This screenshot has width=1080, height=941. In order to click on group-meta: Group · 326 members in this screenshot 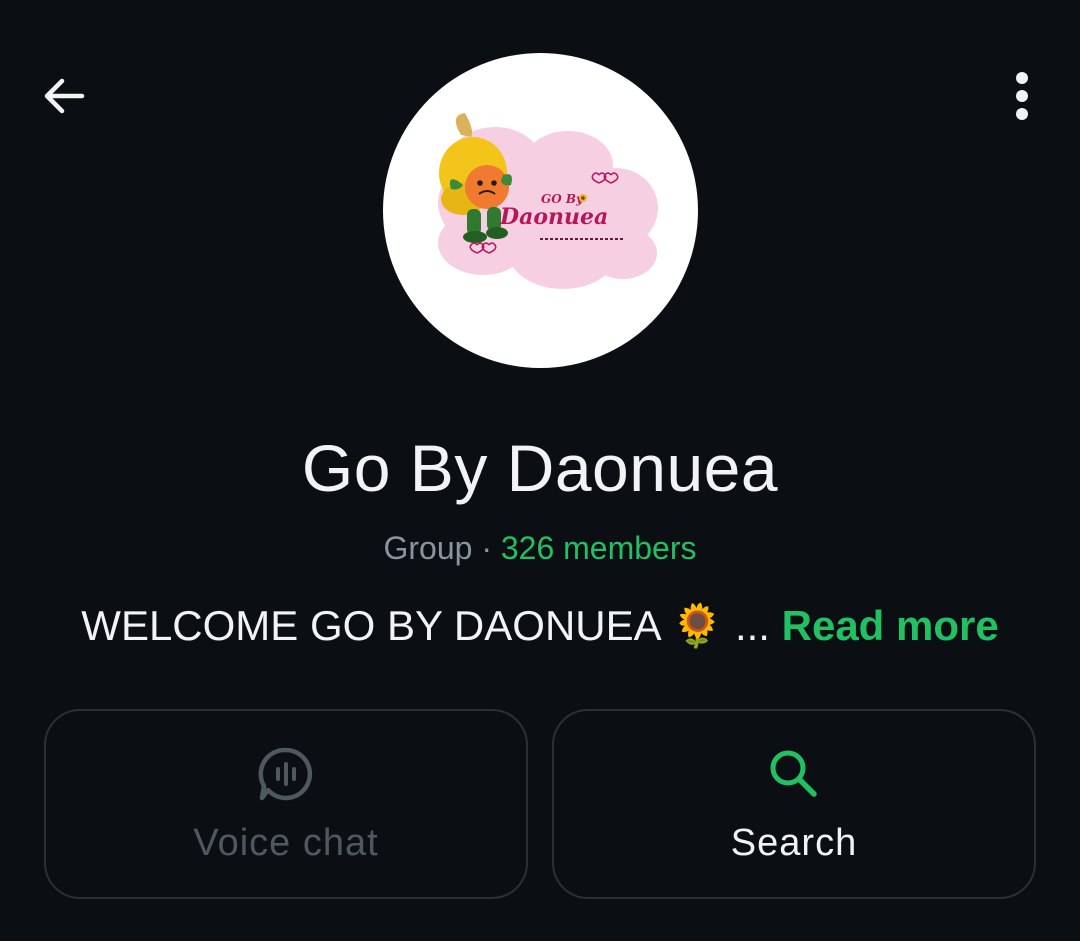, I will do `click(540, 548)`.